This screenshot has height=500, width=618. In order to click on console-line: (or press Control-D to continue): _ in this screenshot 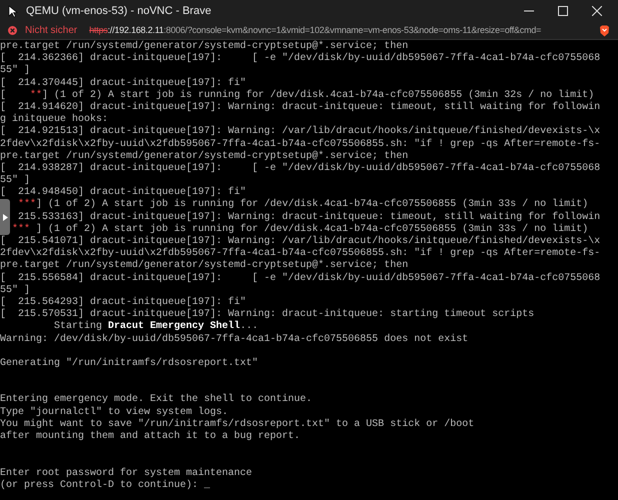, I will do `click(105, 486)`.